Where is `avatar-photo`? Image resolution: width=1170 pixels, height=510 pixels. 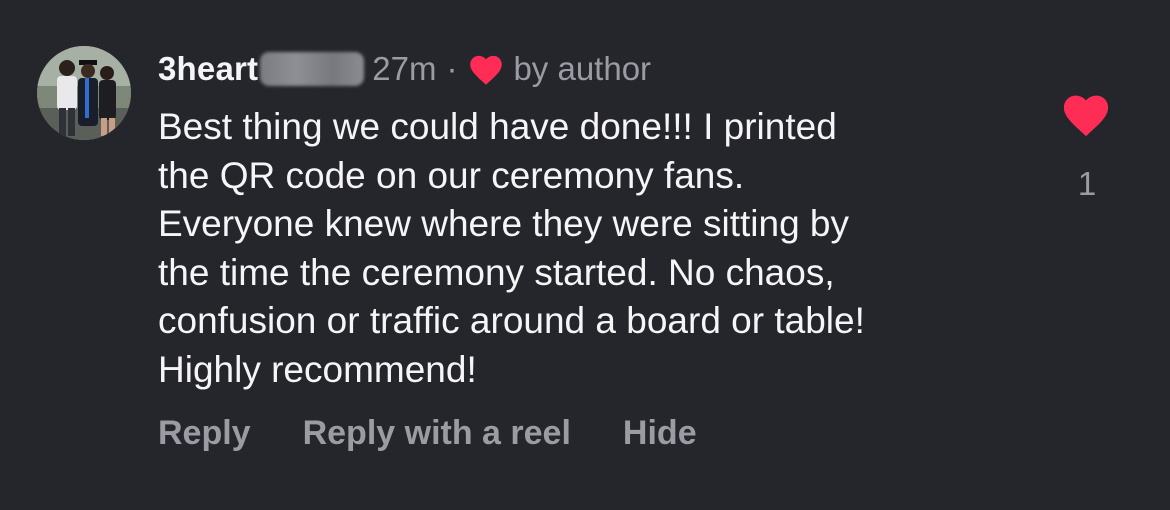 avatar-photo is located at coordinates (84, 93).